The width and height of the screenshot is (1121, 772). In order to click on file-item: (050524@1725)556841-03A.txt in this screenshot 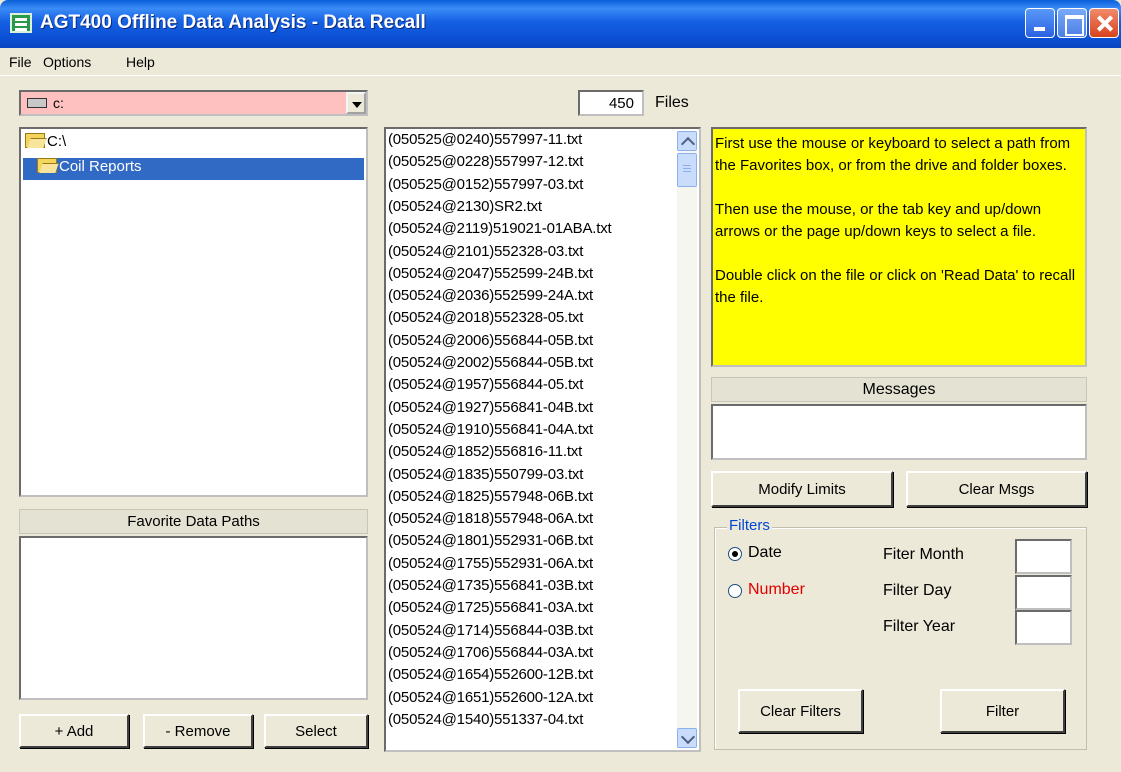, I will do `click(490, 610)`.